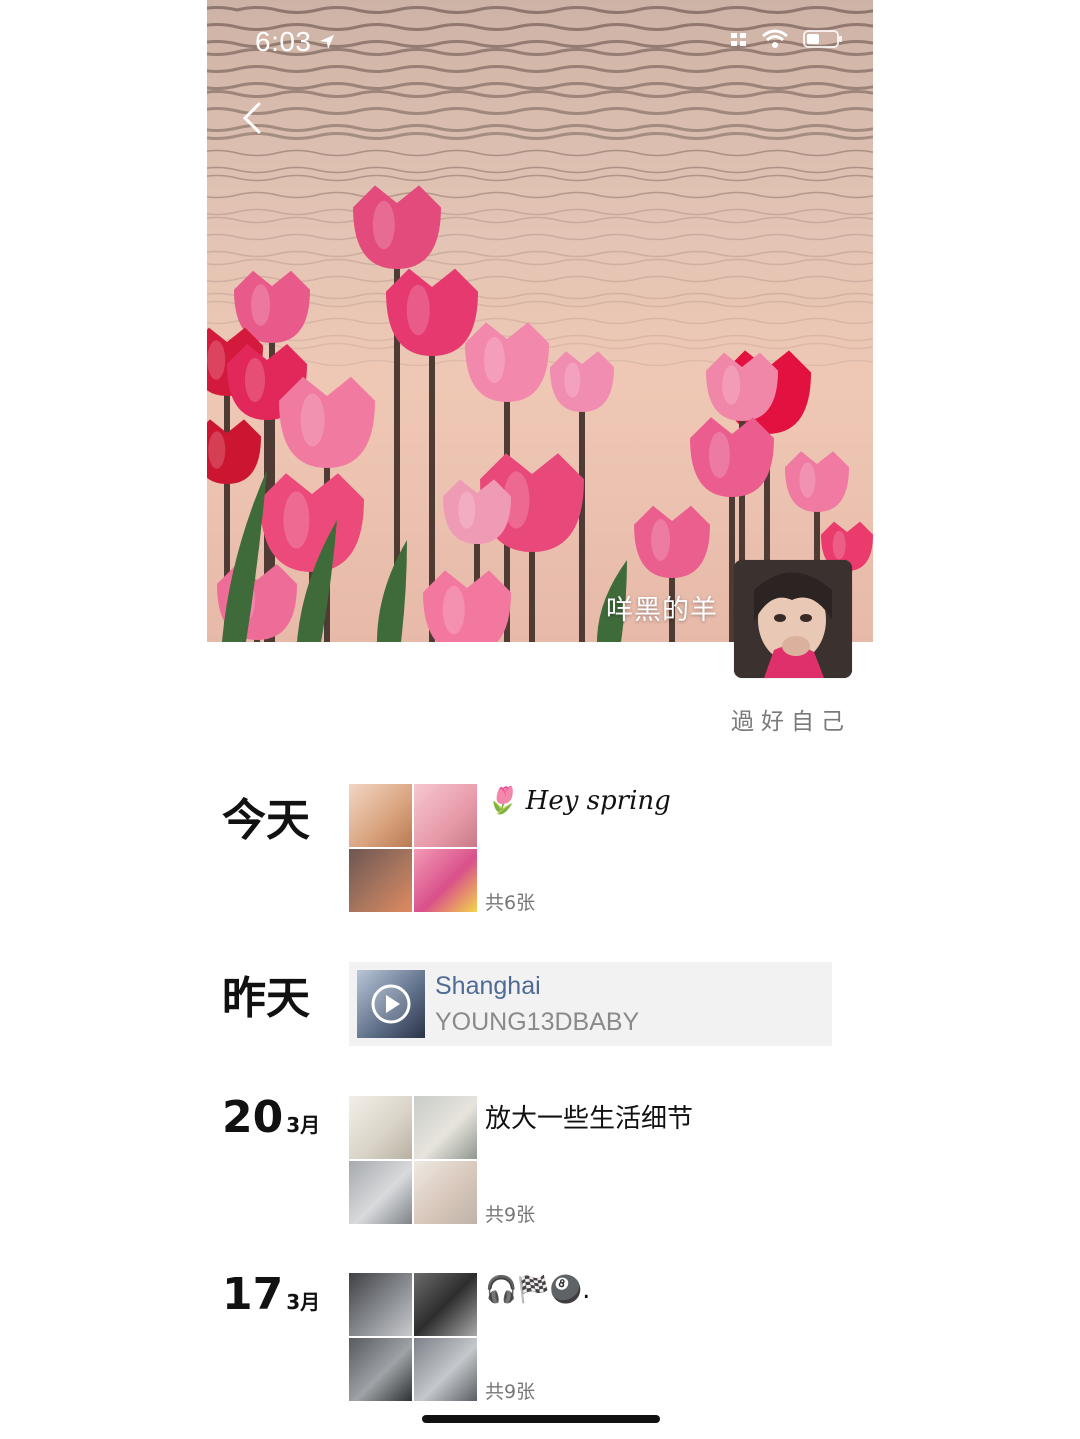 This screenshot has height=1439, width=1080. What do you see at coordinates (738, 39) in the screenshot?
I see `signal-icon` at bounding box center [738, 39].